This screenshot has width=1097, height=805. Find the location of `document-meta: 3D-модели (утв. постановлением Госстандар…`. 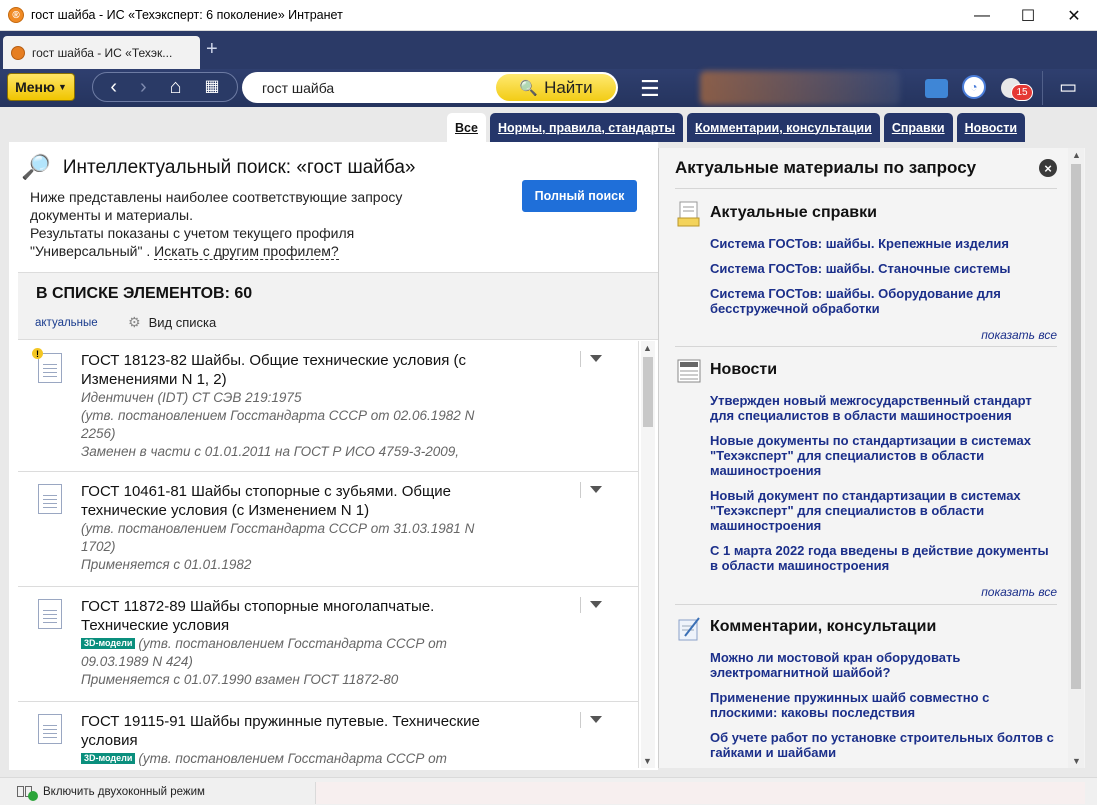

document-meta: 3D-модели (утв. постановлением Госстандар… is located at coordinates (293, 653).